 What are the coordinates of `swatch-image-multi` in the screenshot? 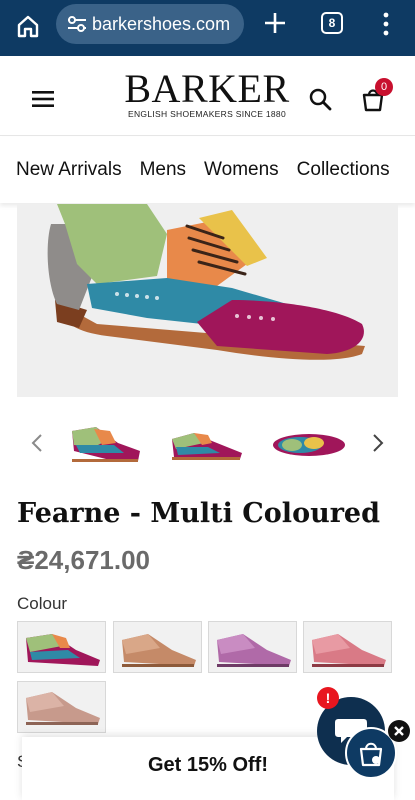 It's located at (63, 650).